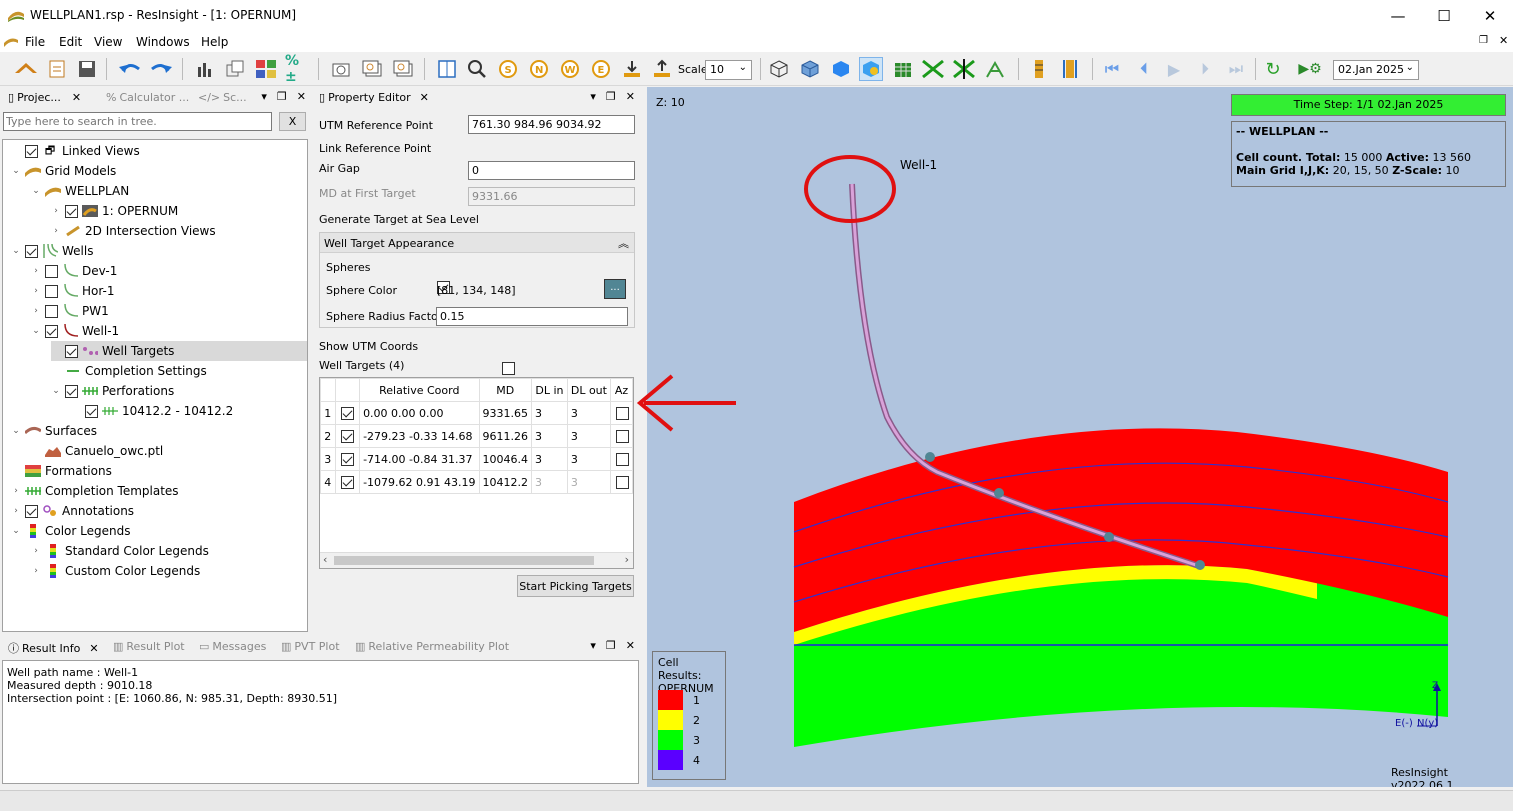 Image resolution: width=1513 pixels, height=811 pixels. Describe the element at coordinates (1376, 70) in the screenshot. I see `timestep-combo: 02.Jan 2025 ⌄` at that location.